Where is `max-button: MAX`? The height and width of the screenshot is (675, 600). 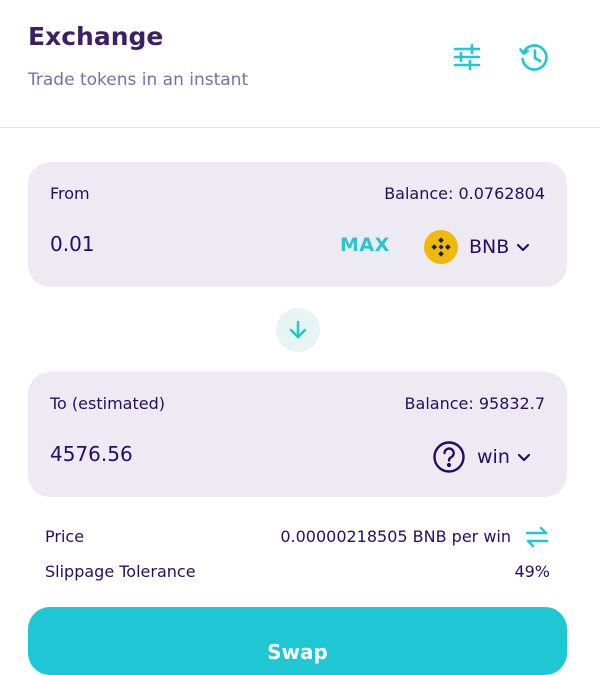
max-button: MAX is located at coordinates (365, 245).